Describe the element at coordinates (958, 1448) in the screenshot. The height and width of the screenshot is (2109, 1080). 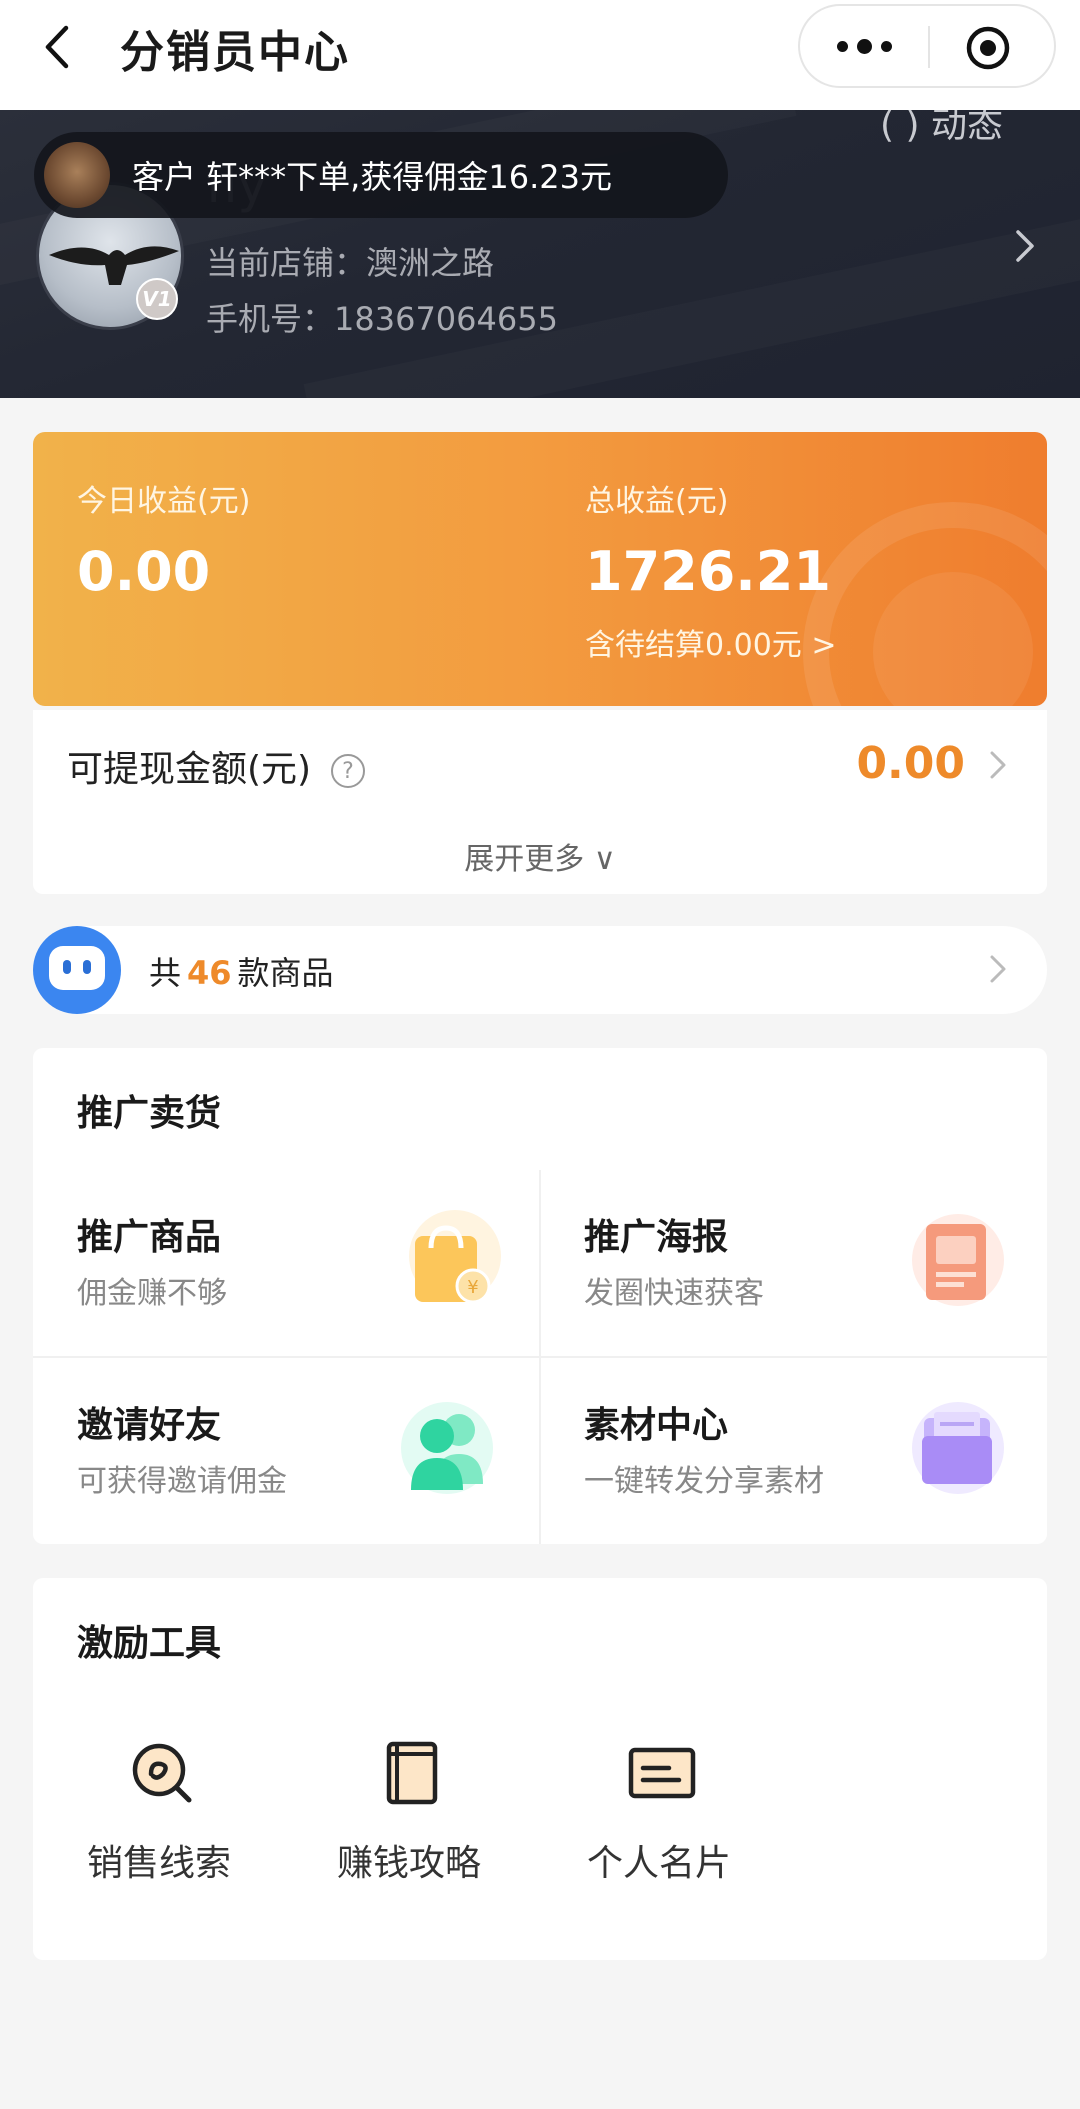
I see `folder-icon` at that location.